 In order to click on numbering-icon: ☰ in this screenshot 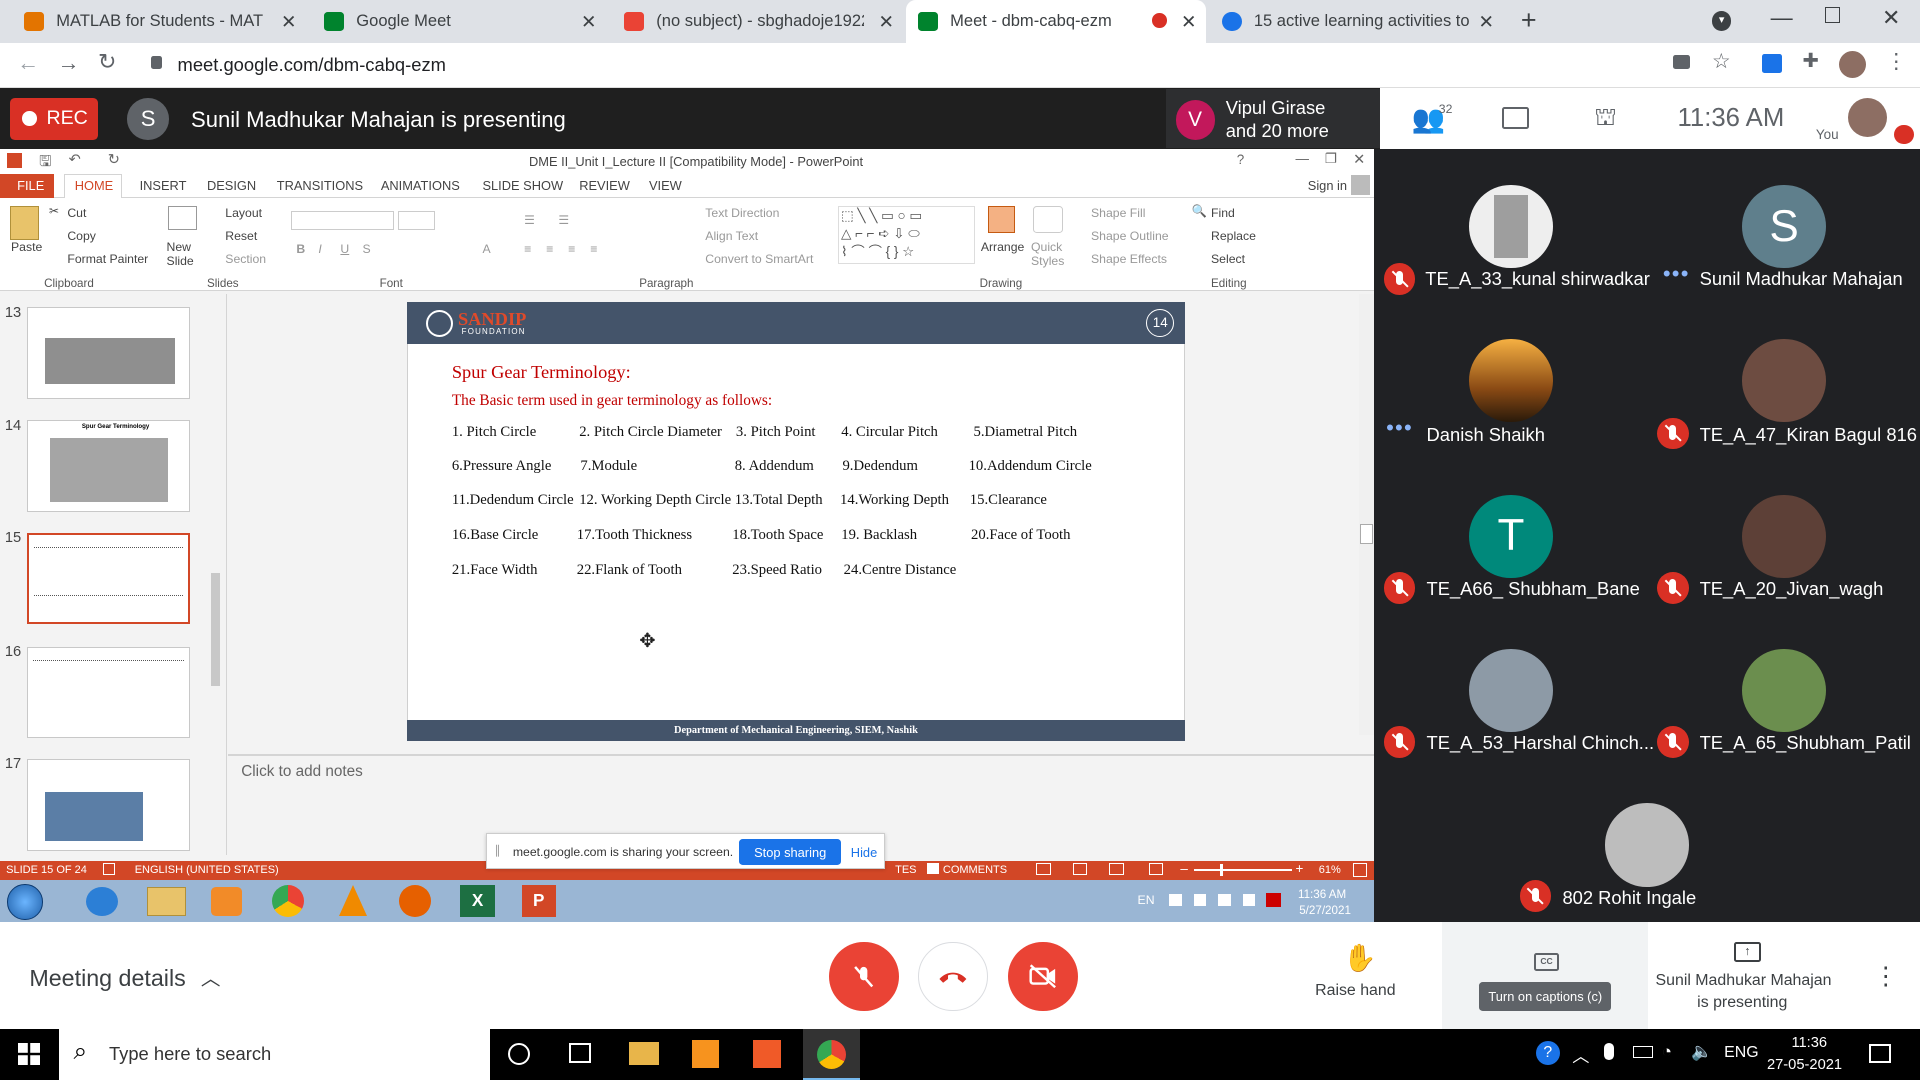, I will do `click(563, 220)`.